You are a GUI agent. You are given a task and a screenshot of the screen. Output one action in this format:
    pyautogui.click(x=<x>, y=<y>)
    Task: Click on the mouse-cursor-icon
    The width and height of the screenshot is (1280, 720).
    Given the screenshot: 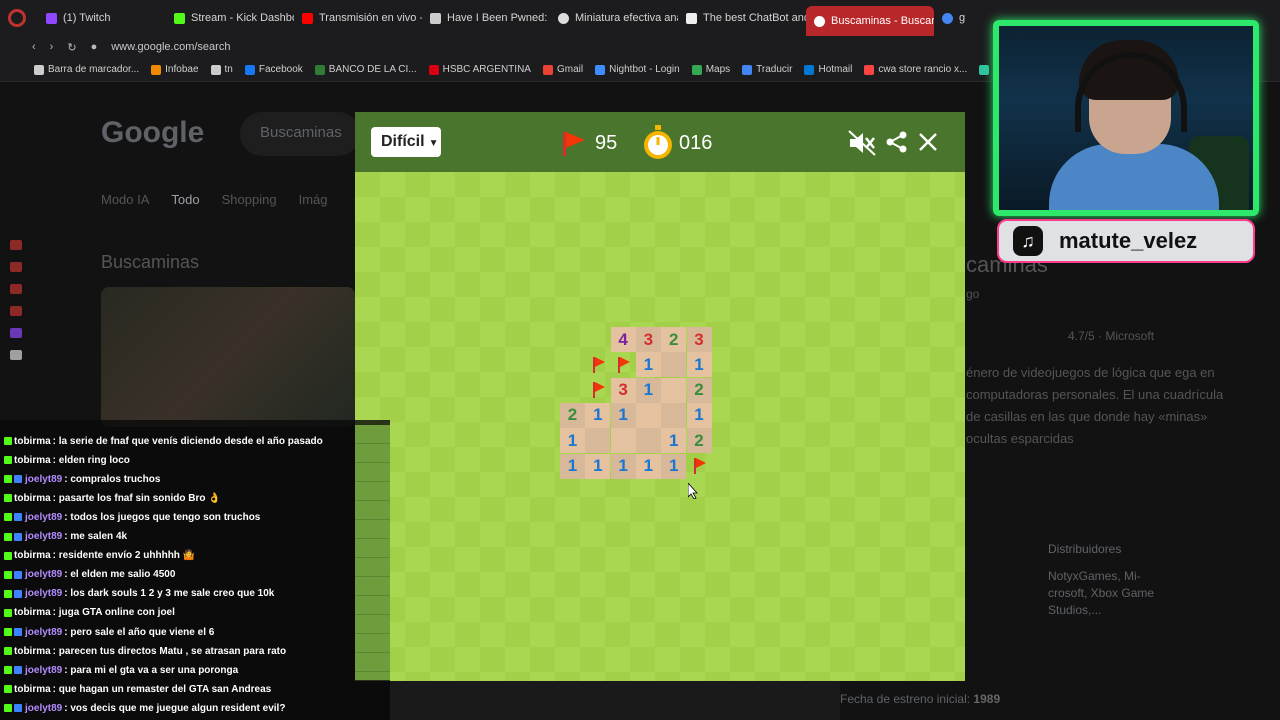 What is the action you would take?
    pyautogui.click(x=693, y=491)
    